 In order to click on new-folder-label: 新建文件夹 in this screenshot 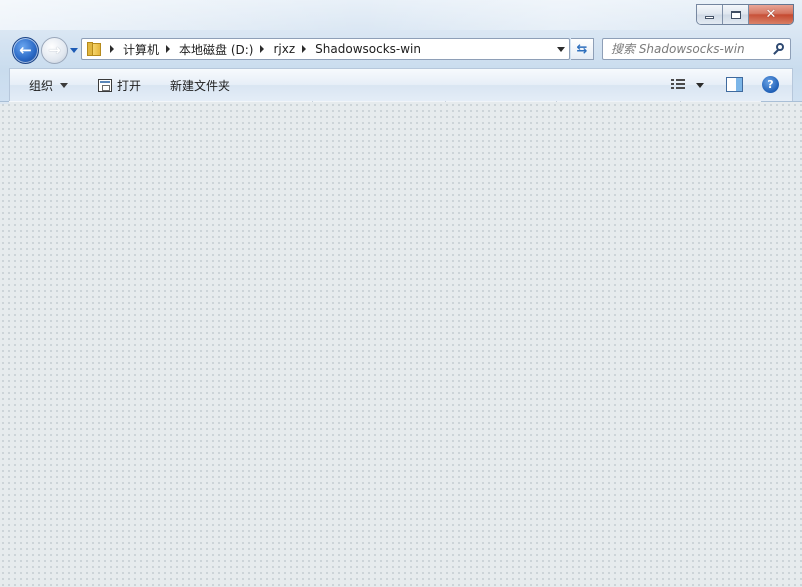, I will do `click(200, 86)`.